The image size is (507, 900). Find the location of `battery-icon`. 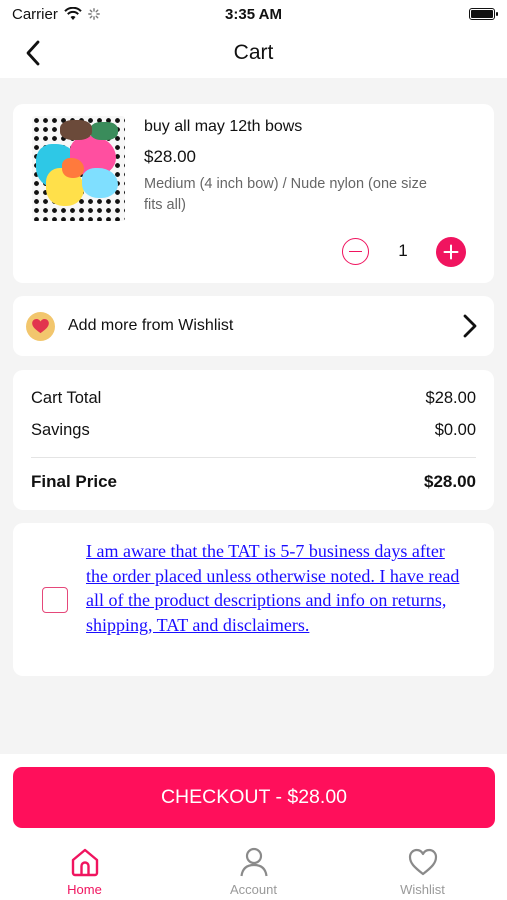

battery-icon is located at coordinates (483, 14).